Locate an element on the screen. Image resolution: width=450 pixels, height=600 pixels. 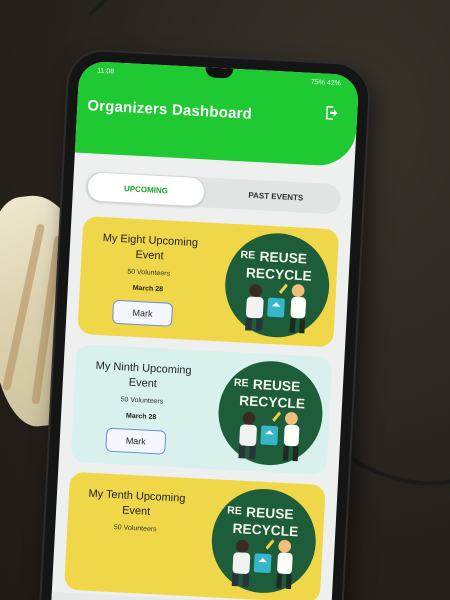
app-header: 11:08 75% 42% Organizers Dashboard is located at coordinates (217, 114).